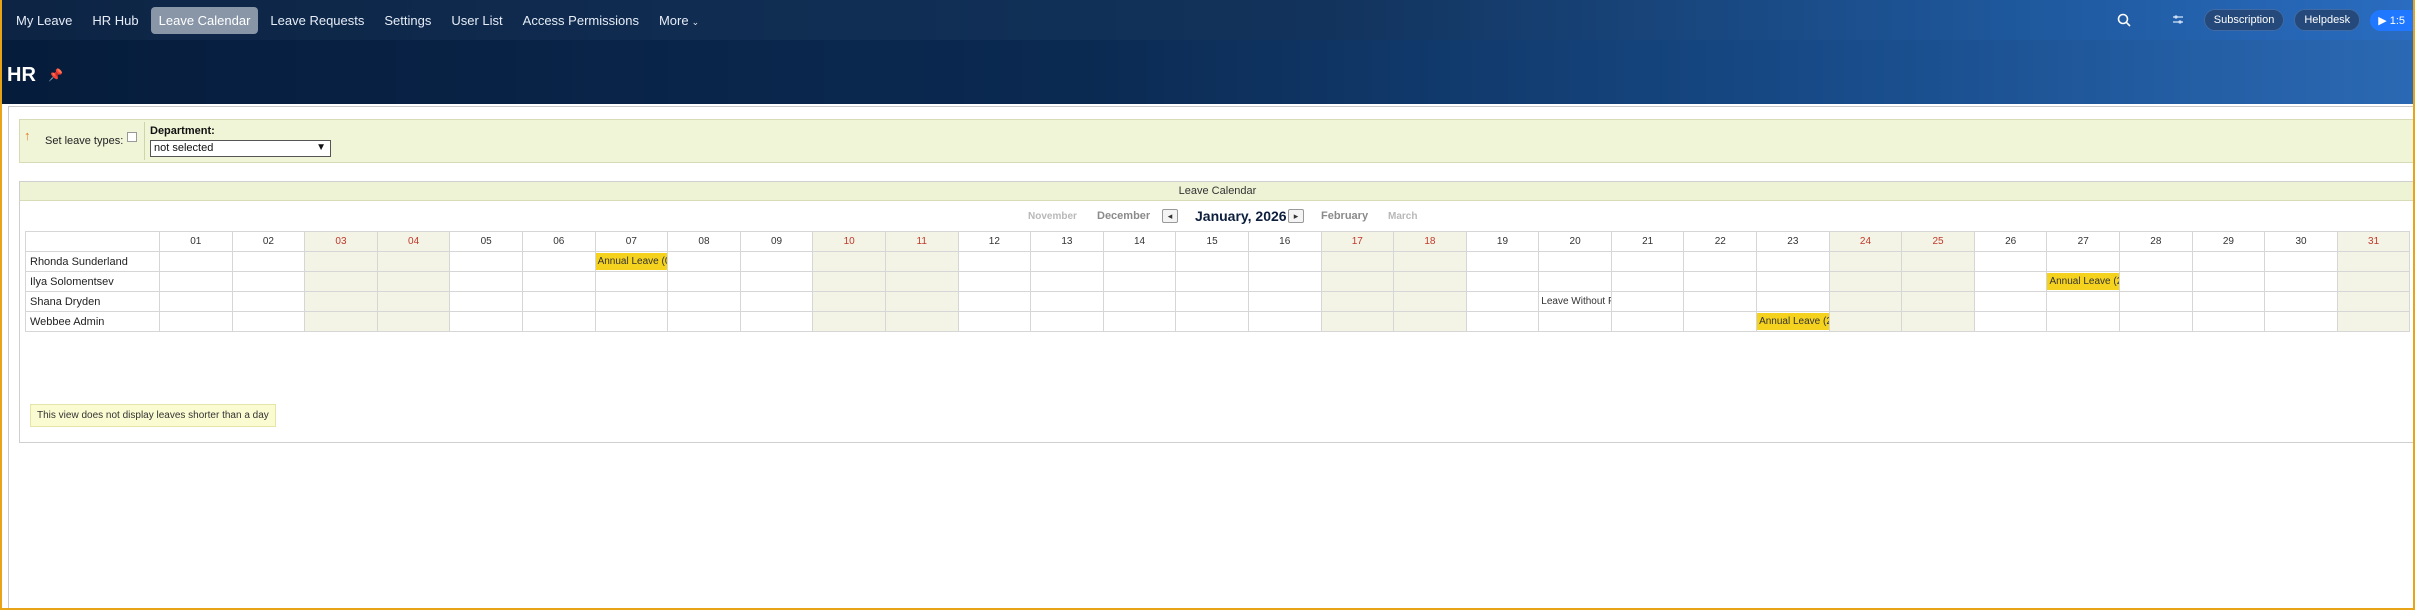 The image size is (2415, 610). What do you see at coordinates (44, 20) in the screenshot?
I see `nav-item-my-leave: My Leave` at bounding box center [44, 20].